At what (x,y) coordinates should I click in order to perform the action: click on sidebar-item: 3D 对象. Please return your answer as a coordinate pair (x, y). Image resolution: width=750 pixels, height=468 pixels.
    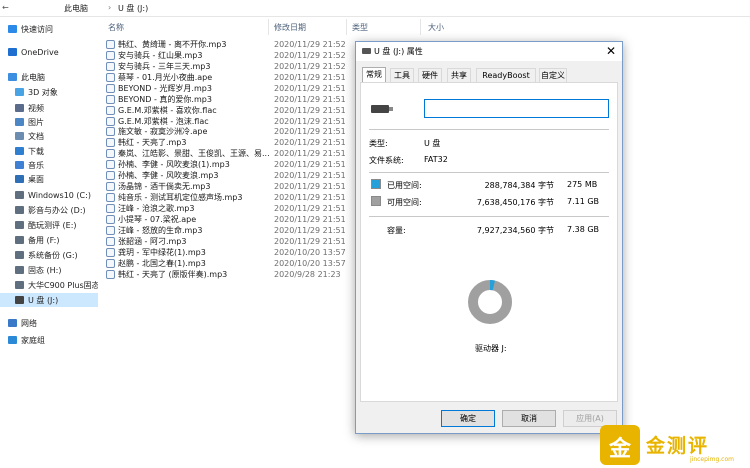
    Looking at the image, I should click on (49, 92).